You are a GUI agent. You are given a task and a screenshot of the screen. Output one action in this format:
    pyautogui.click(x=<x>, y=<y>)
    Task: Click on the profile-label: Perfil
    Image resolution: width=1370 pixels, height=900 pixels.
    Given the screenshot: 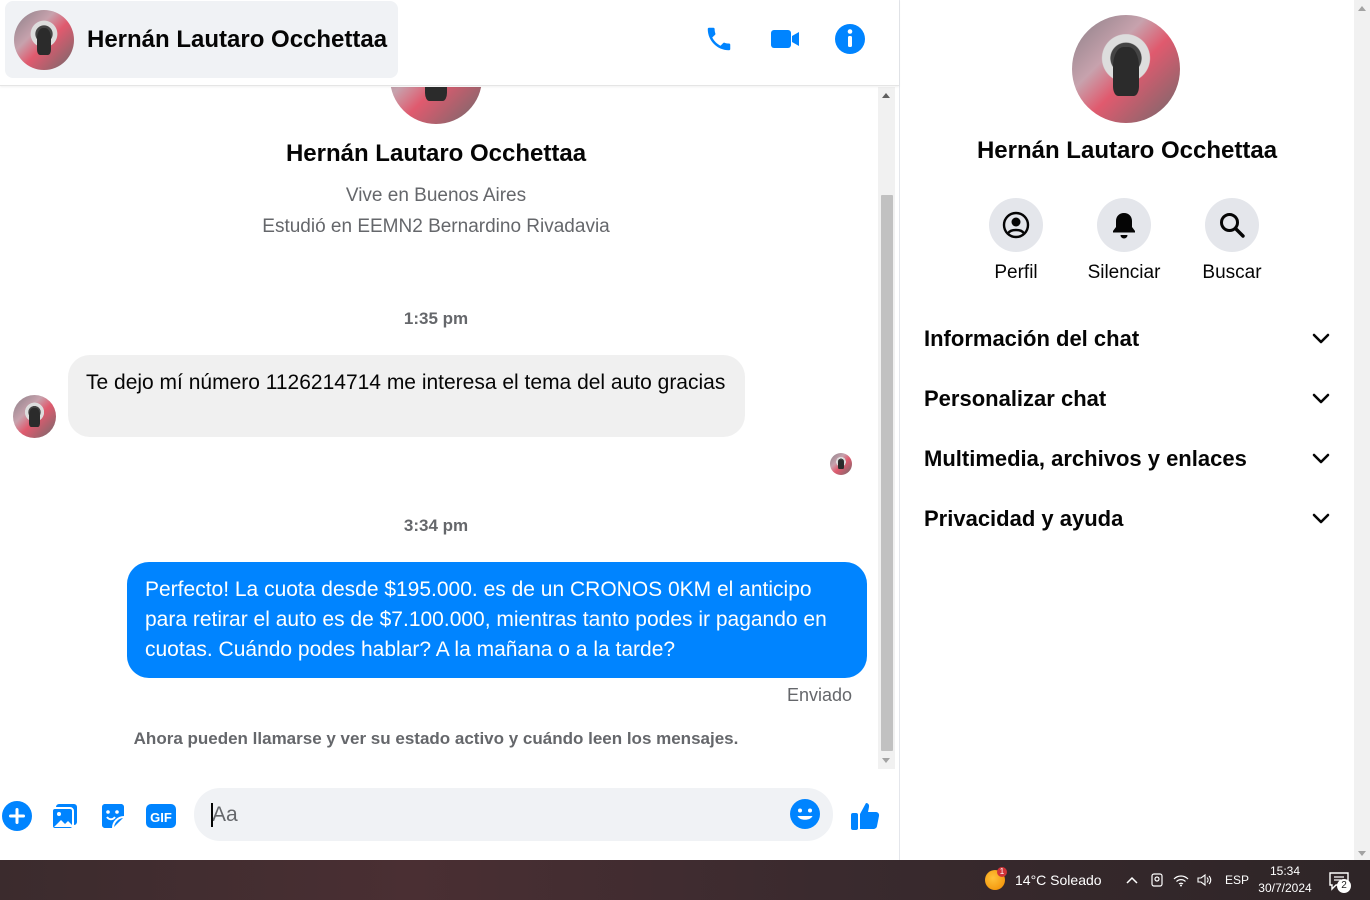 What is the action you would take?
    pyautogui.click(x=1016, y=272)
    